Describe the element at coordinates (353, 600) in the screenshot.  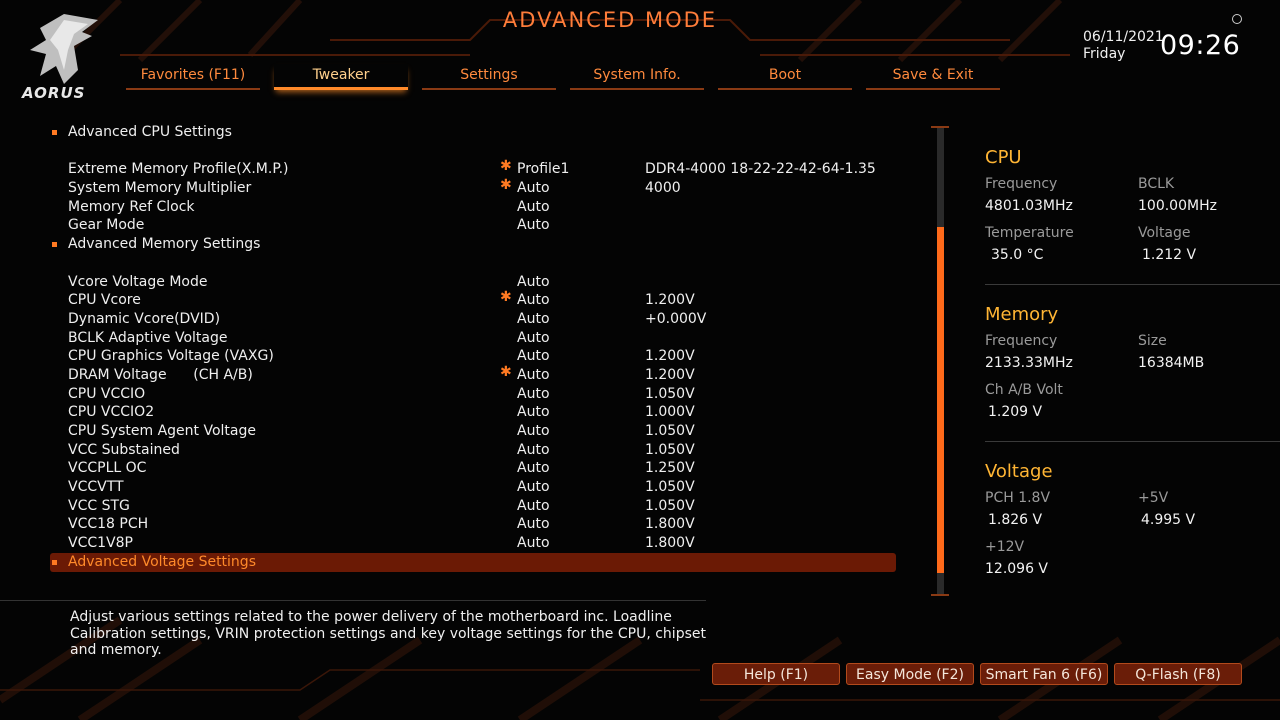
I see `help-divider` at that location.